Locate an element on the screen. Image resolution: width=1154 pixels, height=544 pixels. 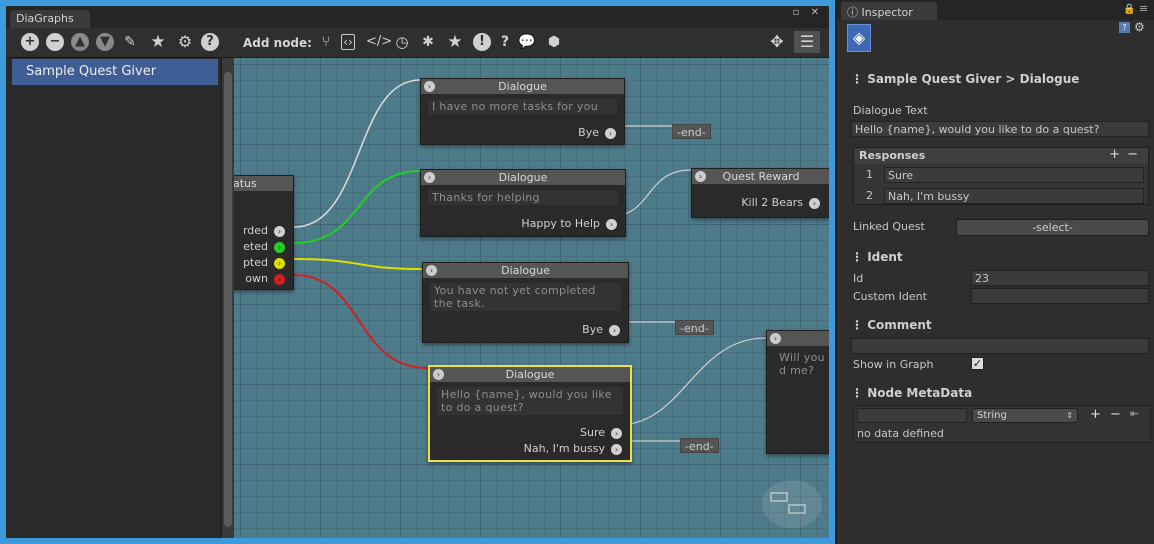
no-data-text: no data defined is located at coordinates (900, 433).